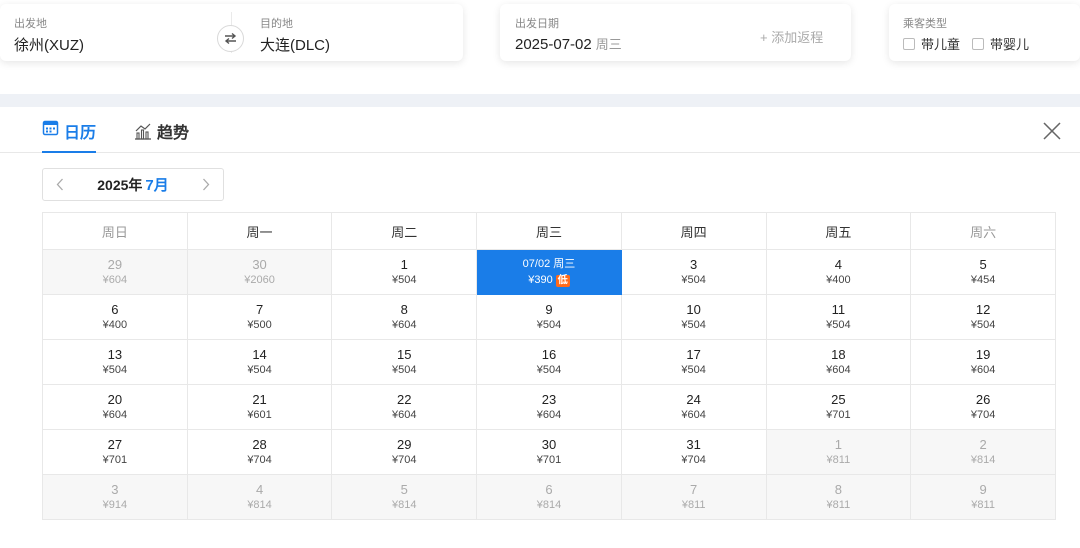 The width and height of the screenshot is (1080, 548). Describe the element at coordinates (693, 407) in the screenshot. I see `calendar-day-cell: 24 ¥604` at that location.